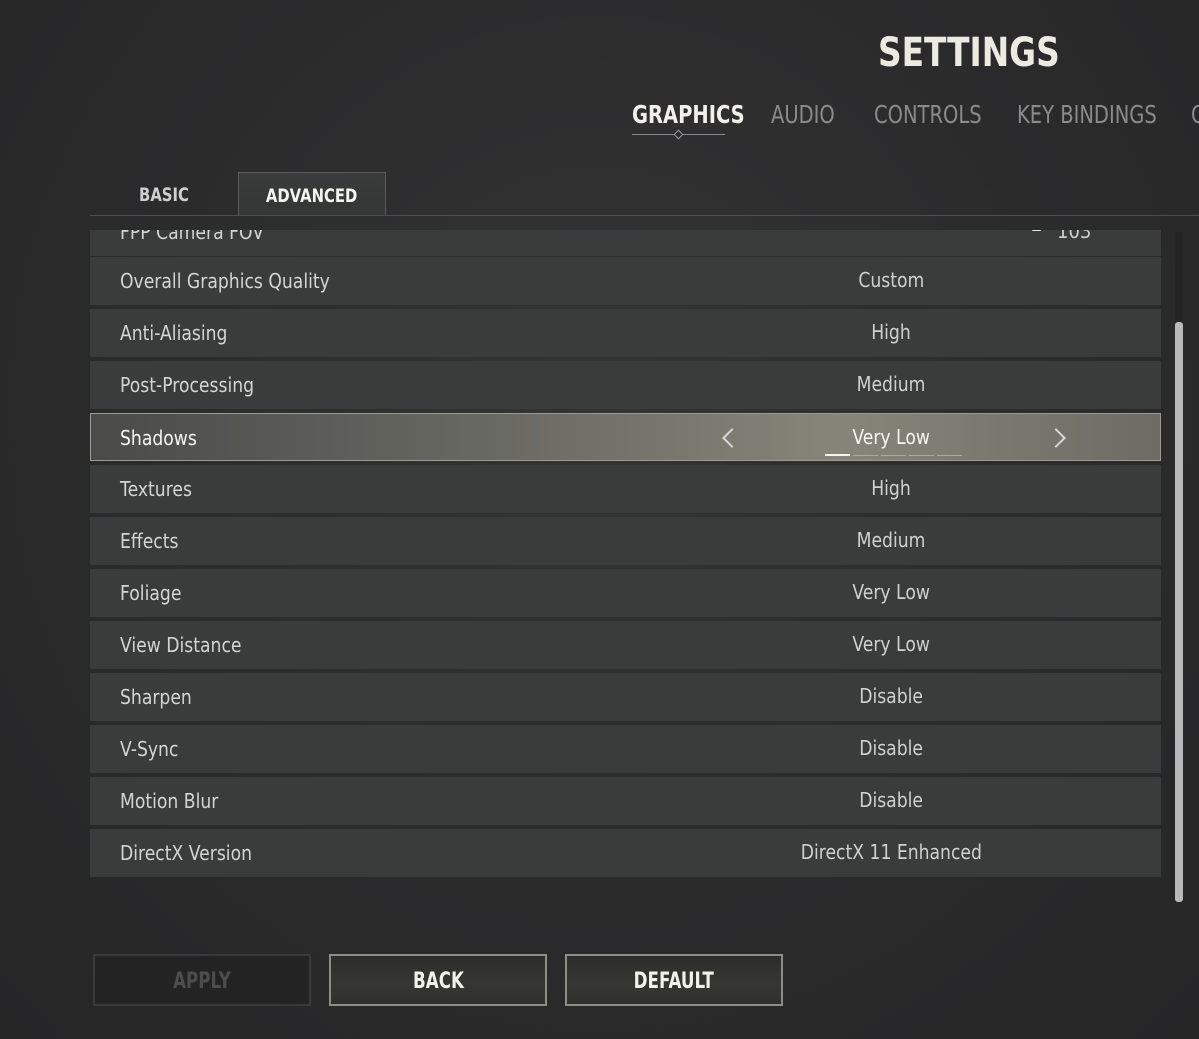 This screenshot has height=1039, width=1199. I want to click on setting-label: FPP Camera FOV, so click(192, 237).